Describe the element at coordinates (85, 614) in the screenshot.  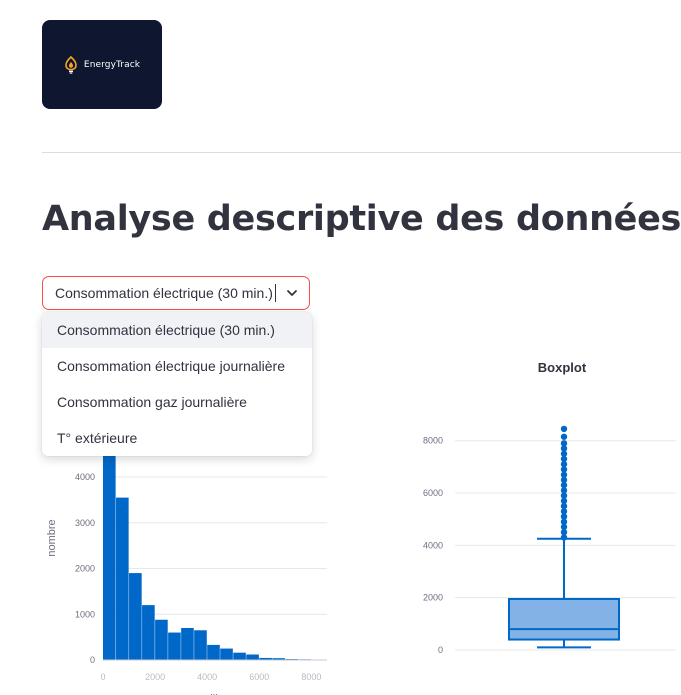
I see `hist-ytick-label: 1000` at that location.